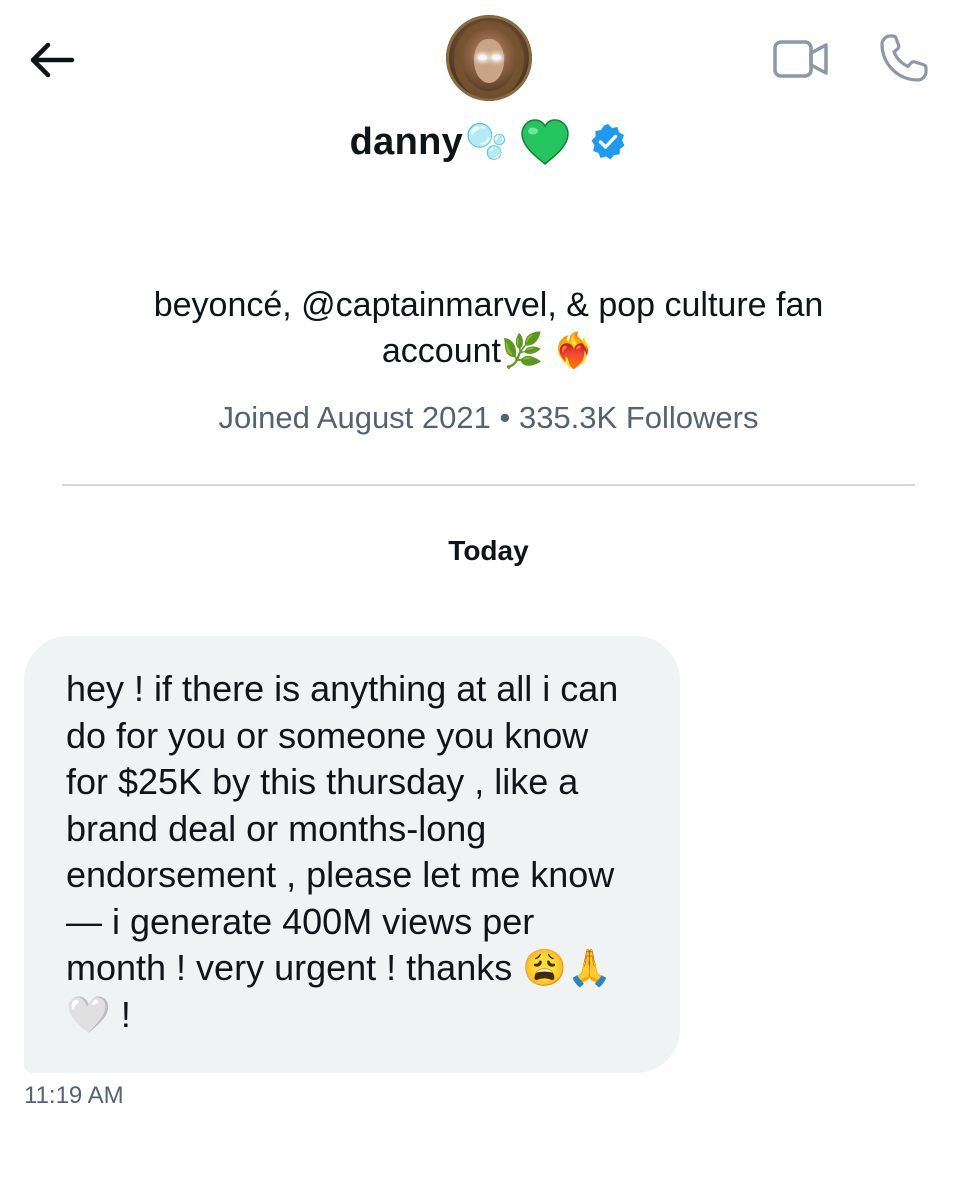 The height and width of the screenshot is (1200, 977). I want to click on profile-name-row: danny 🫧, so click(488, 142).